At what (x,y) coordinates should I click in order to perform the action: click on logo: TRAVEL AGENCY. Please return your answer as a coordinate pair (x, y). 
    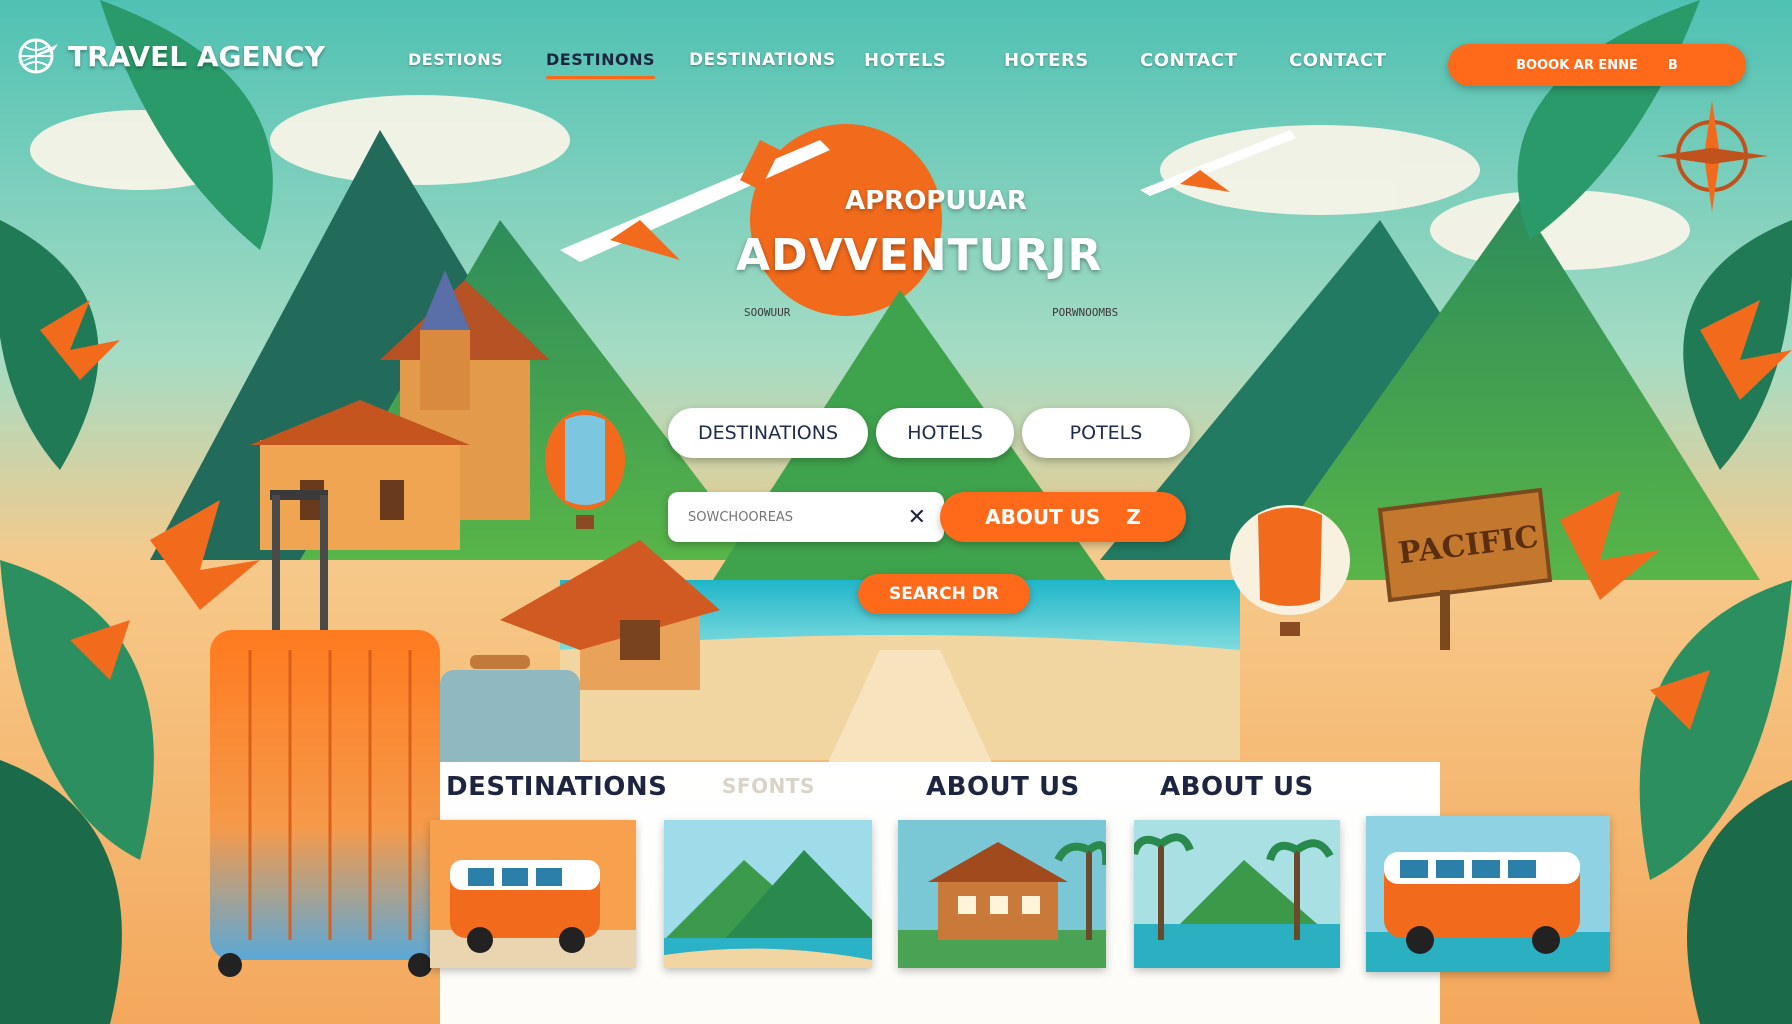
    Looking at the image, I should click on (169, 56).